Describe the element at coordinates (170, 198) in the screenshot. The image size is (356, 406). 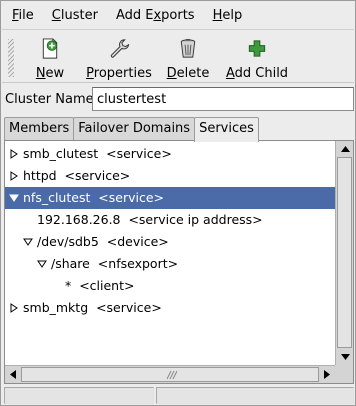
I see `tree-row: nfs_clutest <service>` at that location.